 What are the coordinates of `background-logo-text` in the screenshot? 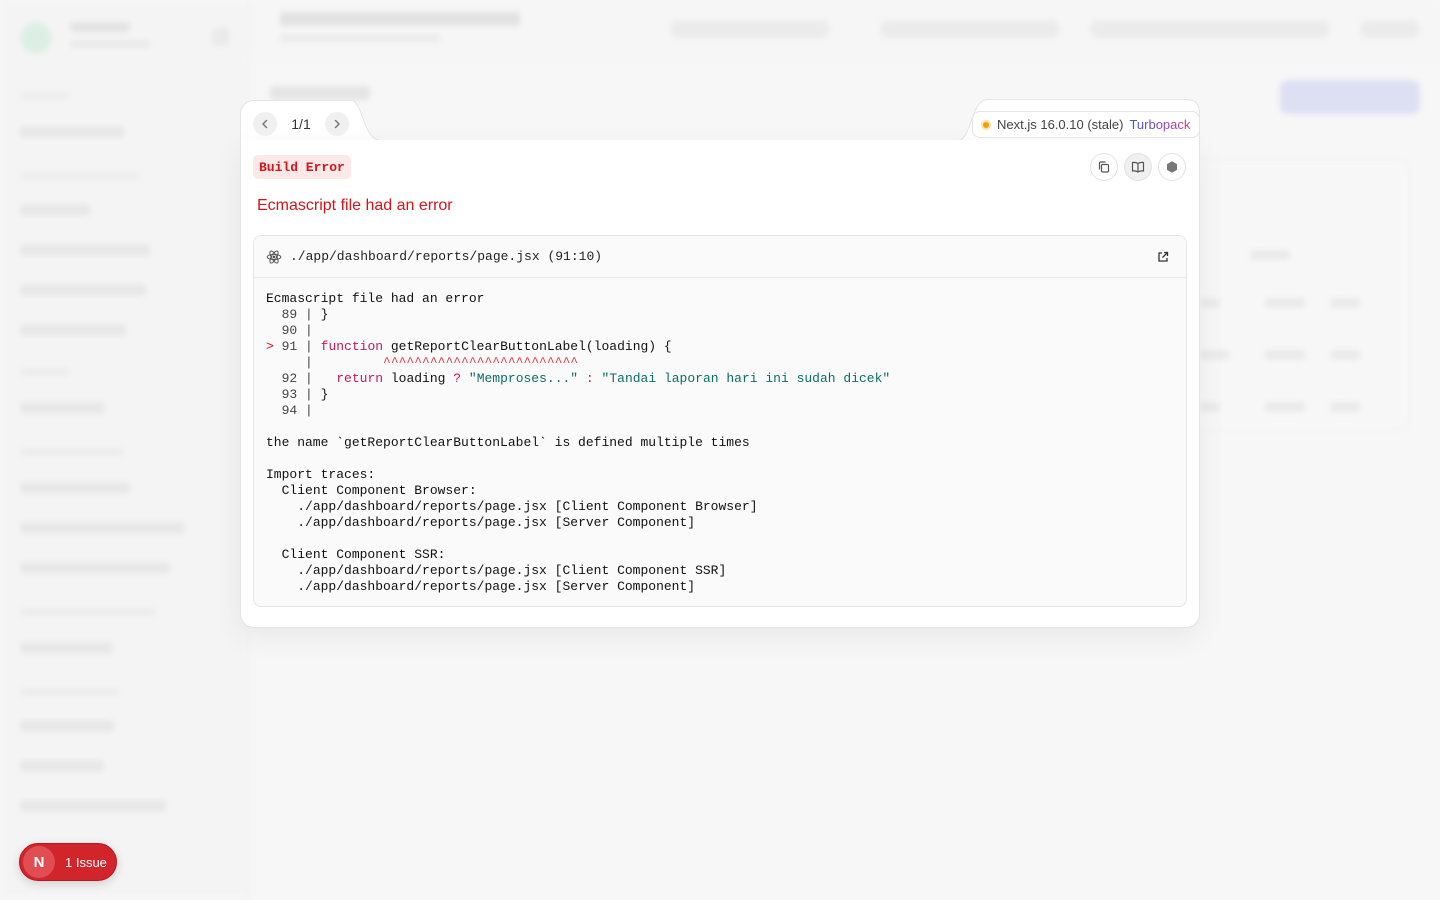 It's located at (100, 27).